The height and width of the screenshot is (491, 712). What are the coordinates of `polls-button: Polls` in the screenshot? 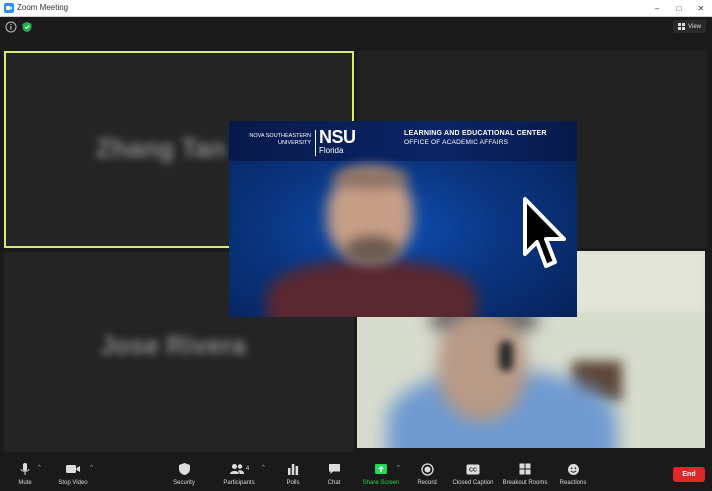 It's located at (293, 474).